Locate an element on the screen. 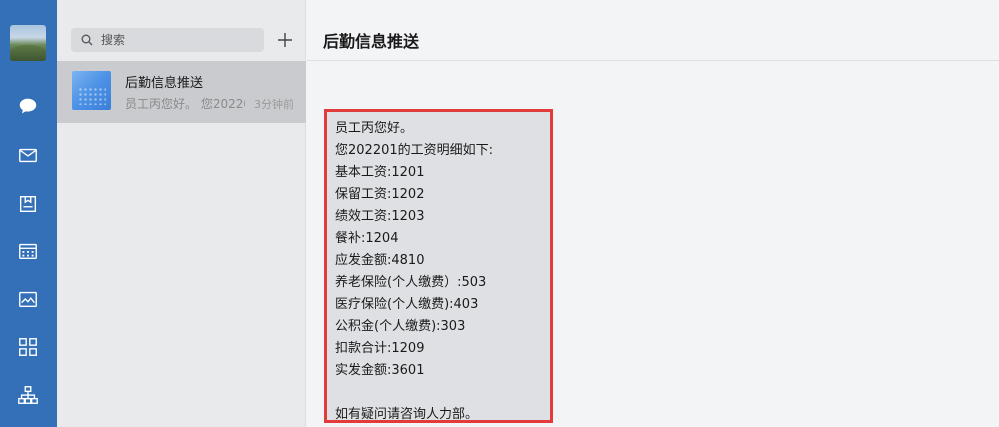 This screenshot has width=999, height=427. left-rail is located at coordinates (28, 213).